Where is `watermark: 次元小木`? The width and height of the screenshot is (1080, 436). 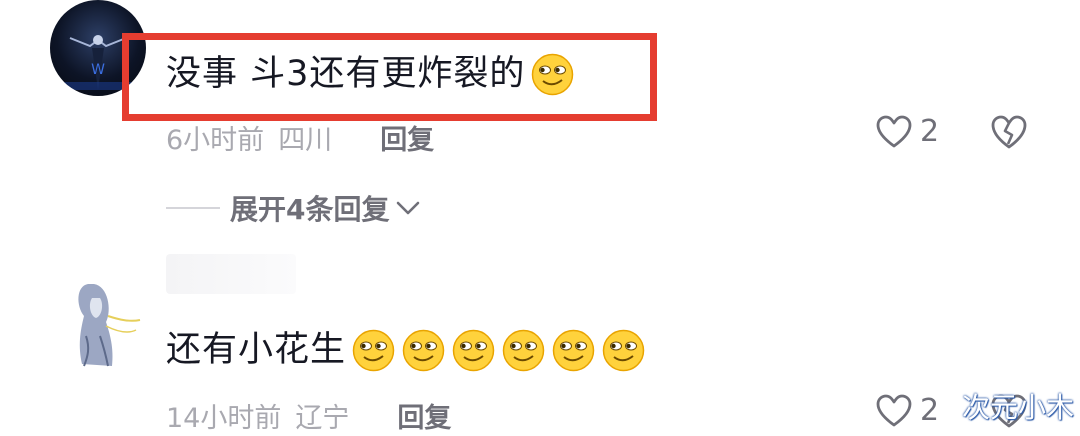 watermark: 次元小木 is located at coordinates (1017, 407).